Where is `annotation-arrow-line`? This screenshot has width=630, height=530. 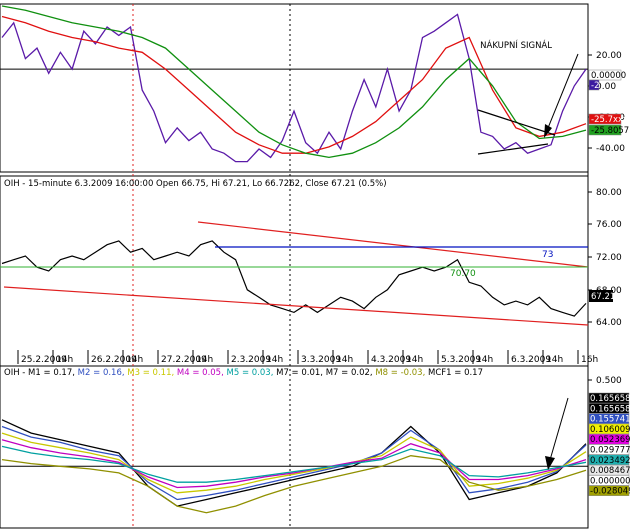 annotation-arrow-line is located at coordinates (563, 91).